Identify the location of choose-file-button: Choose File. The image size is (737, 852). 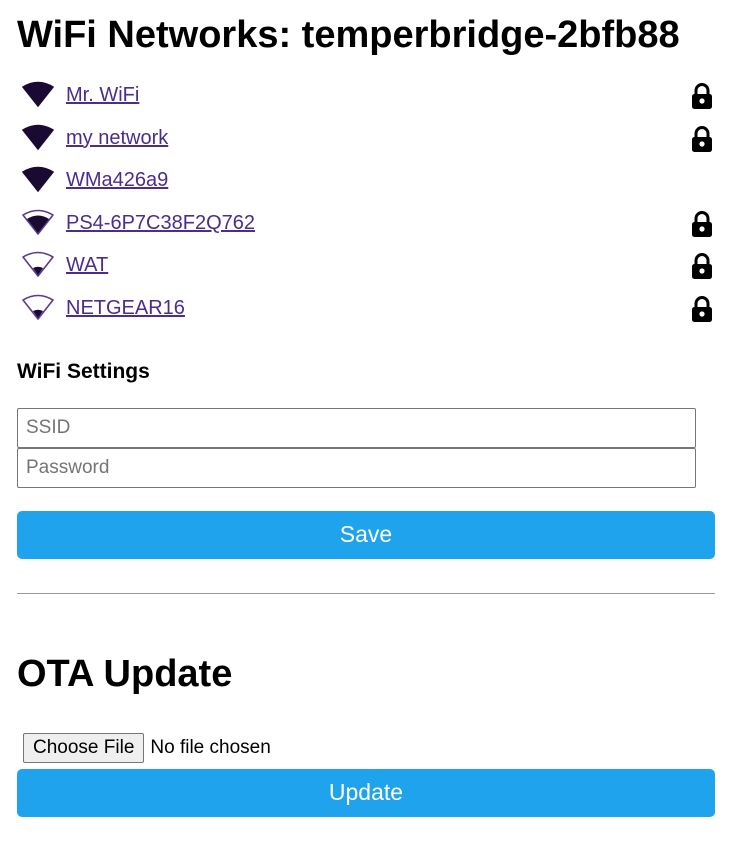
(84, 747).